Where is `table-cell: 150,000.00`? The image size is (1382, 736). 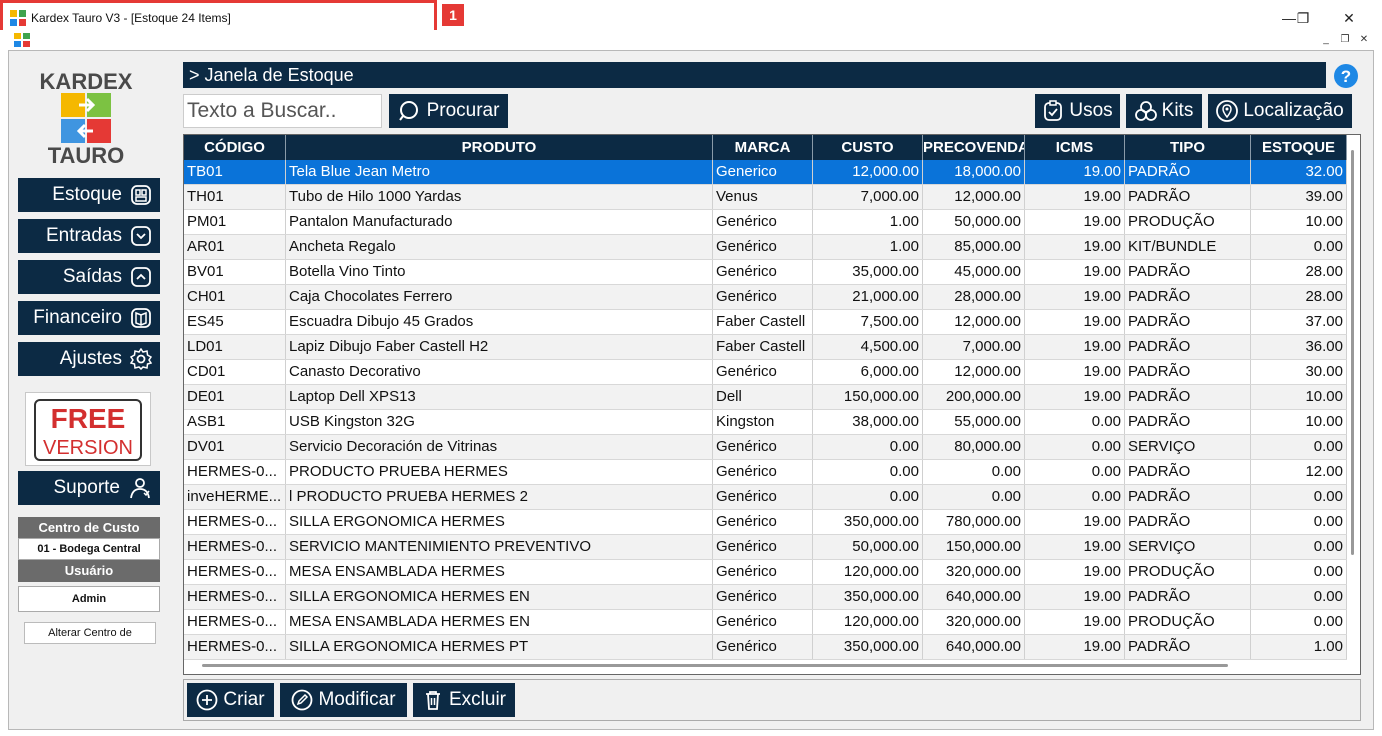 table-cell: 150,000.00 is located at coordinates (974, 547).